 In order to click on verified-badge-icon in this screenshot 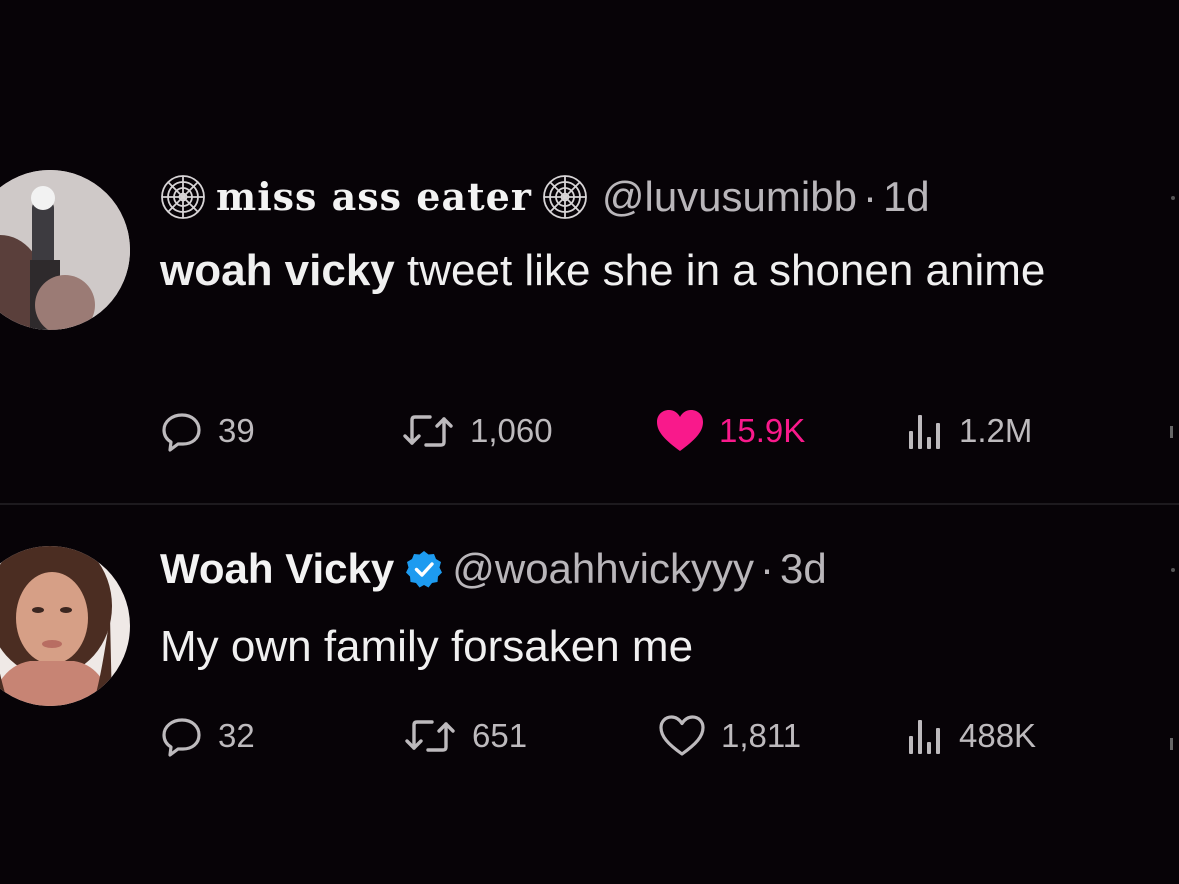, I will do `click(424, 569)`.